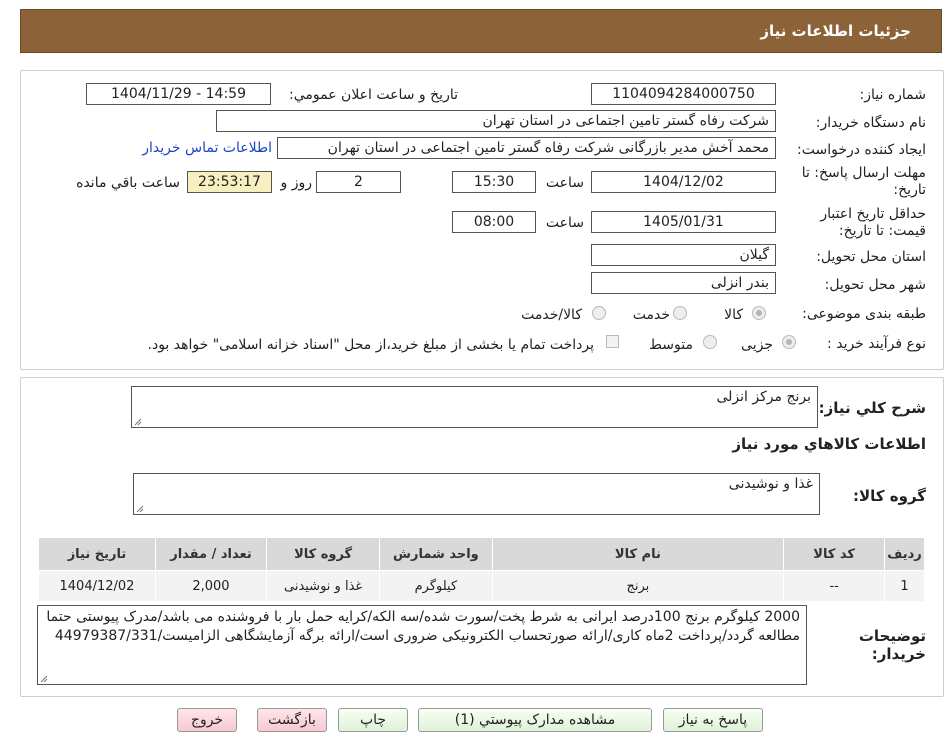  Describe the element at coordinates (904, 586) in the screenshot. I see `cell-row: 1` at that location.